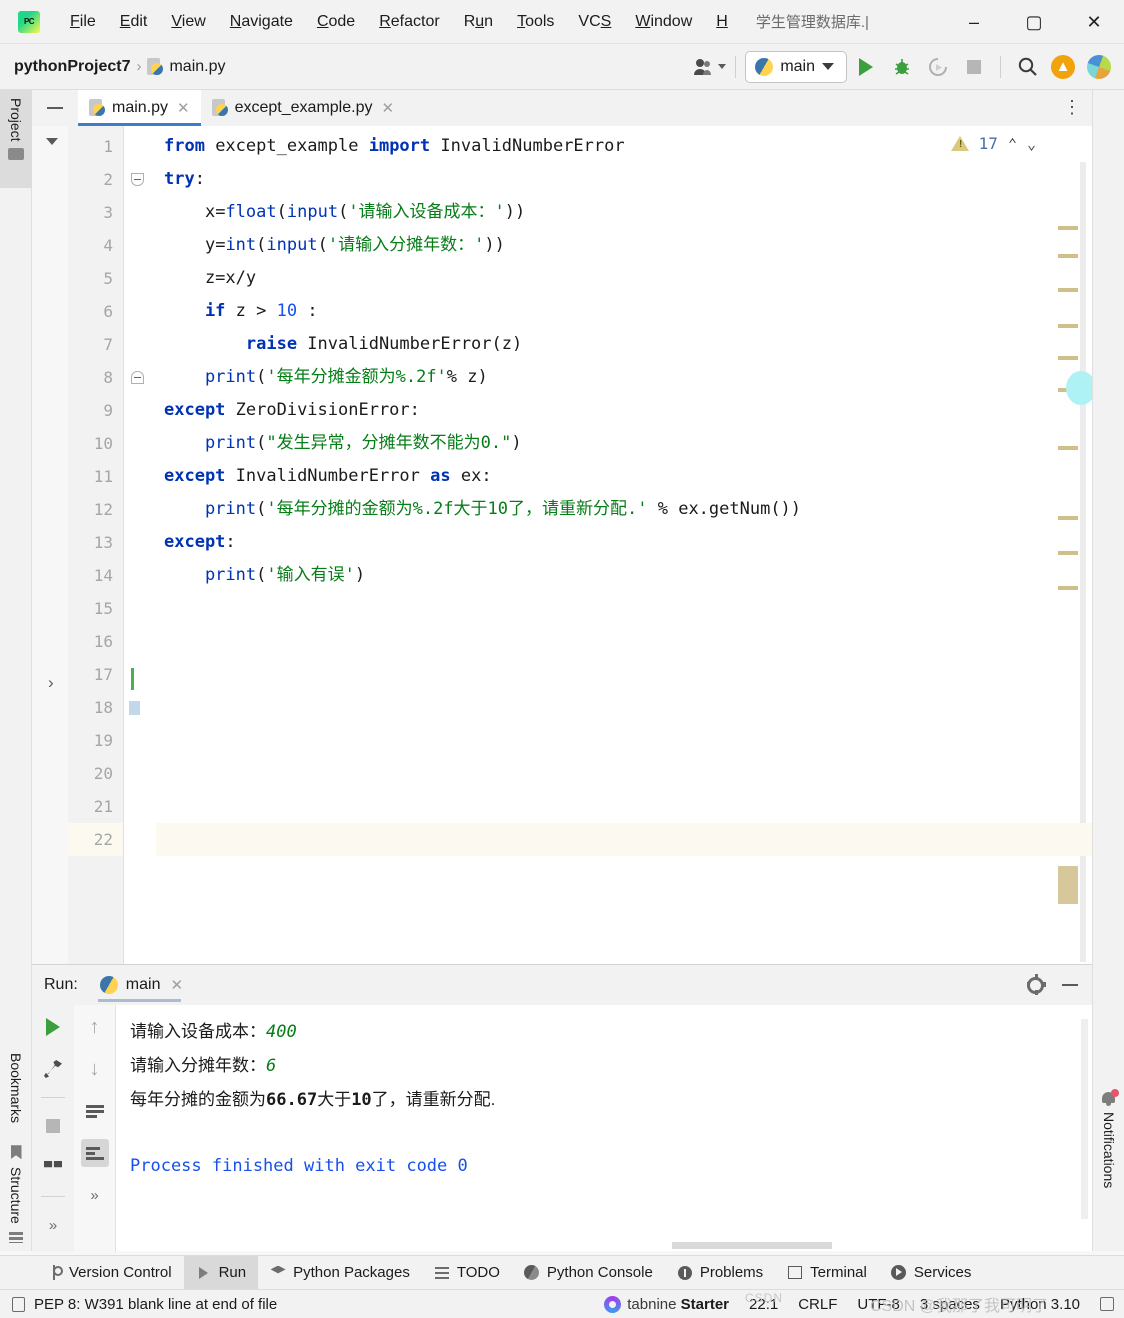 The image size is (1124, 1318). I want to click on menu-item-file: File, so click(83, 22).